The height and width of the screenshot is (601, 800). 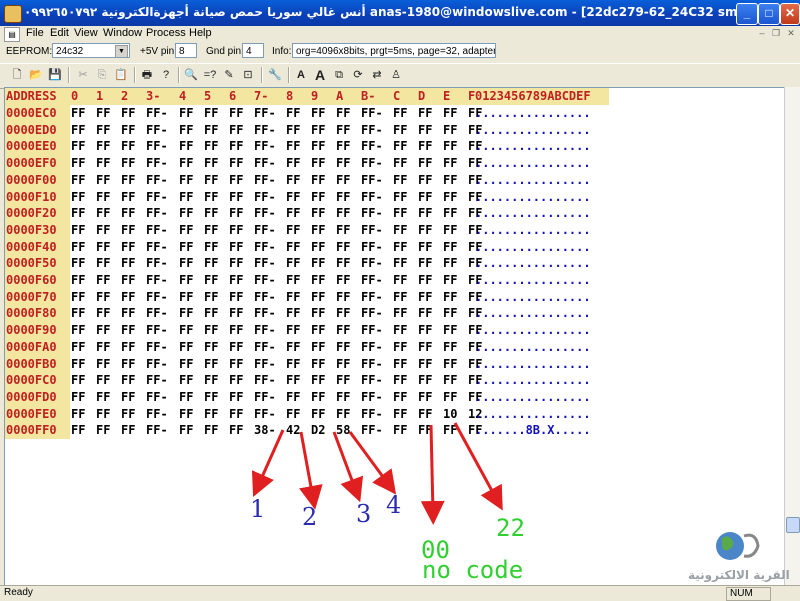 What do you see at coordinates (738, 546) in the screenshot?
I see `globe-icon` at bounding box center [738, 546].